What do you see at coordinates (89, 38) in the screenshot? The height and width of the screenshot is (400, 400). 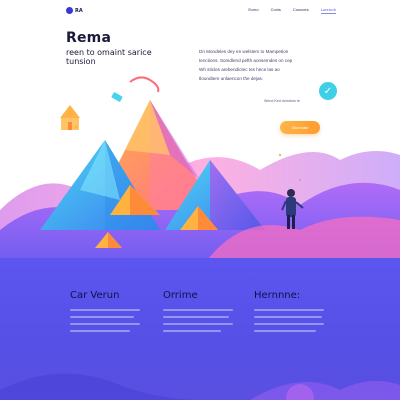 I see `hero-title: Rema` at bounding box center [89, 38].